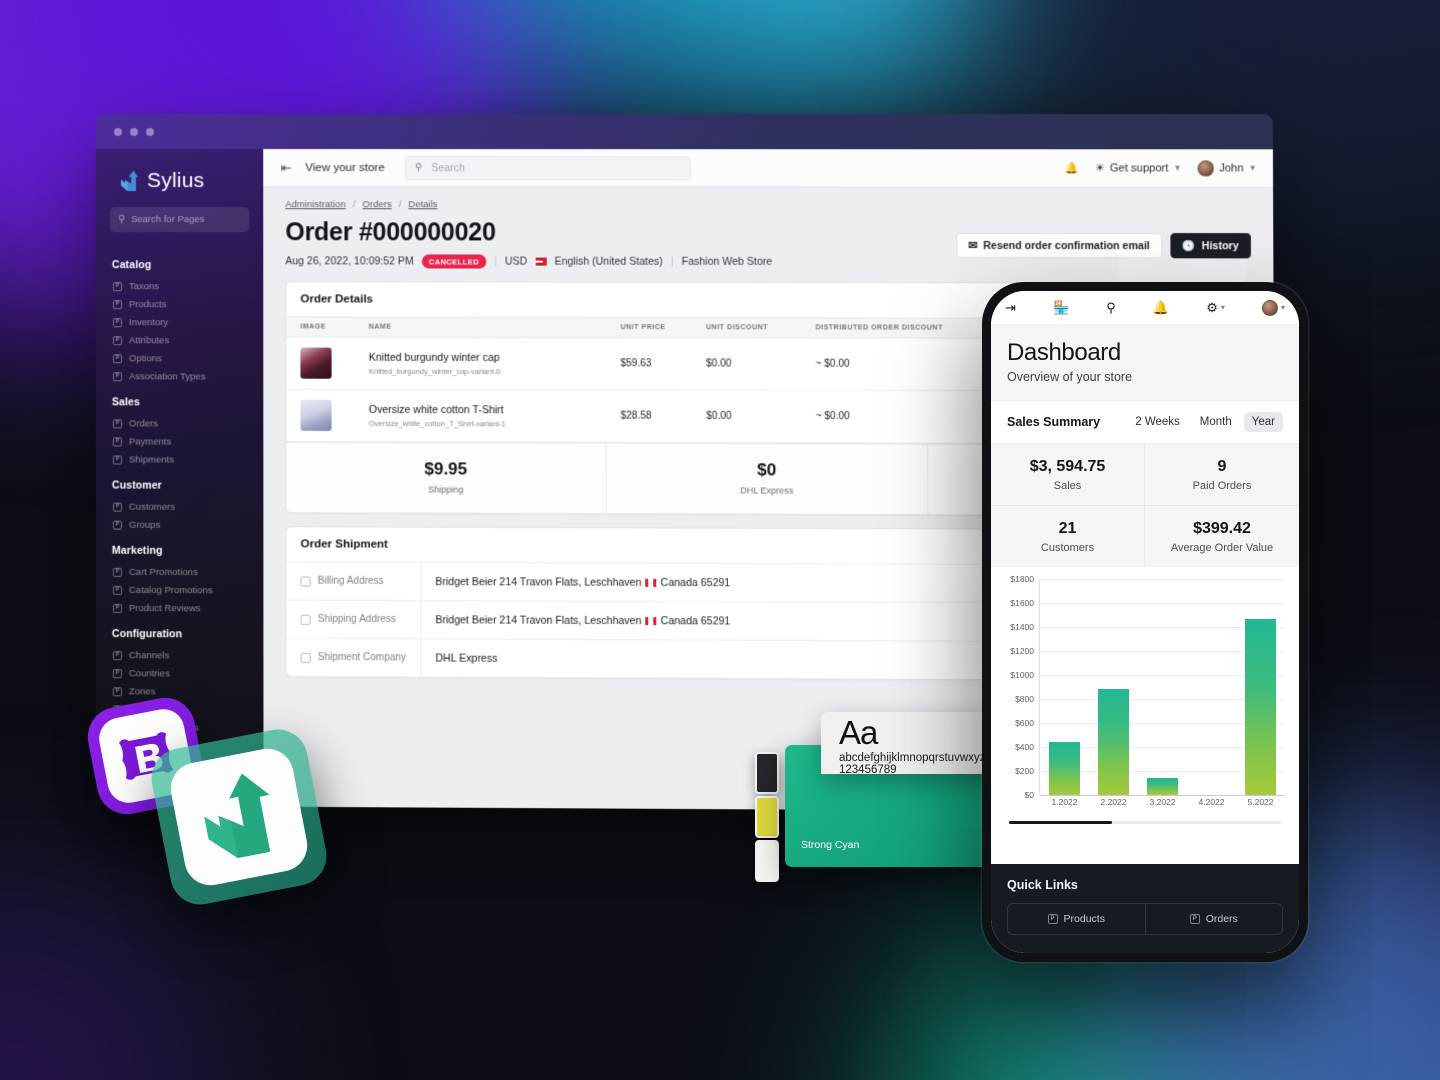  I want to click on get-support-menu: ☀ Get support ▼, so click(1138, 168).